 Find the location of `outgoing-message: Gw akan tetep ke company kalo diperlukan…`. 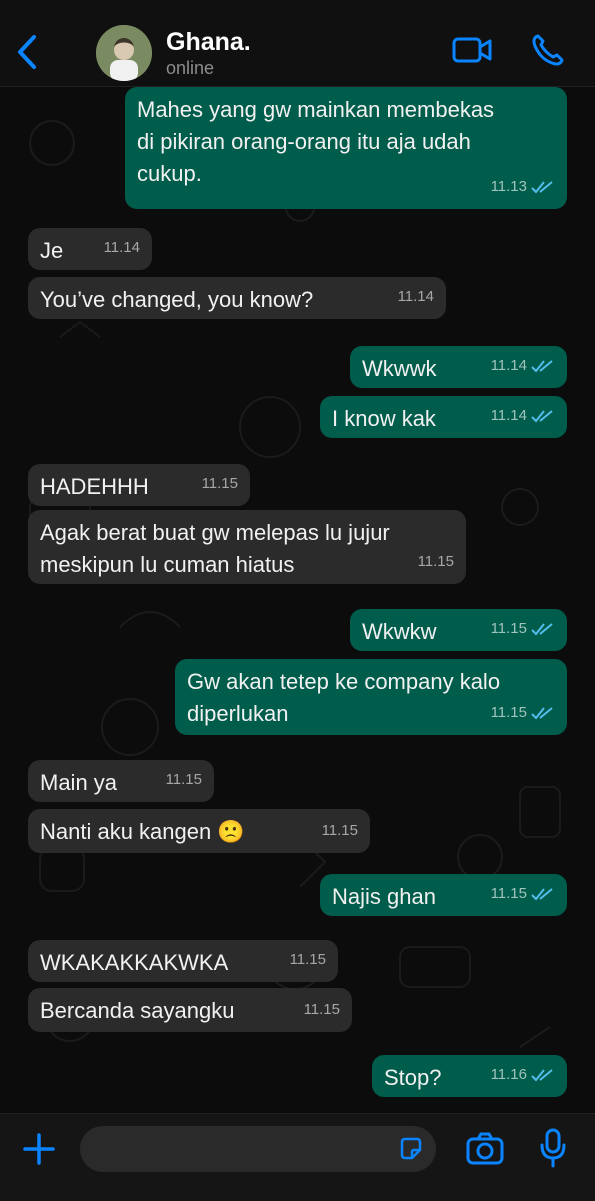

outgoing-message: Gw akan tetep ke company kalo diperlukan… is located at coordinates (371, 697).